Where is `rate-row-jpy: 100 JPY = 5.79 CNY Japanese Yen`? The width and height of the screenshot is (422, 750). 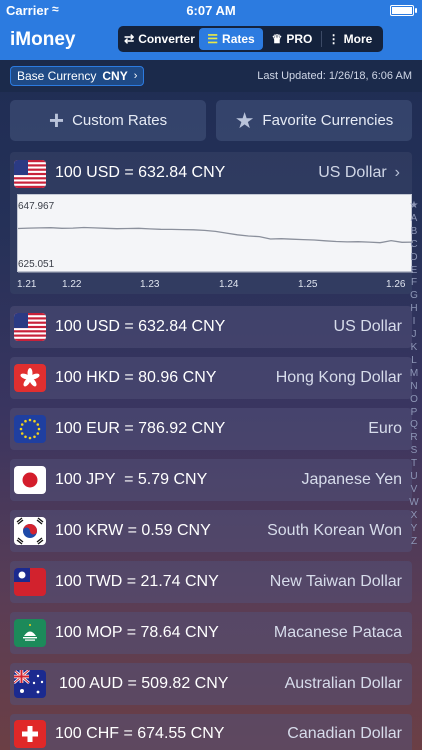 rate-row-jpy: 100 JPY = 5.79 CNY Japanese Yen is located at coordinates (211, 480).